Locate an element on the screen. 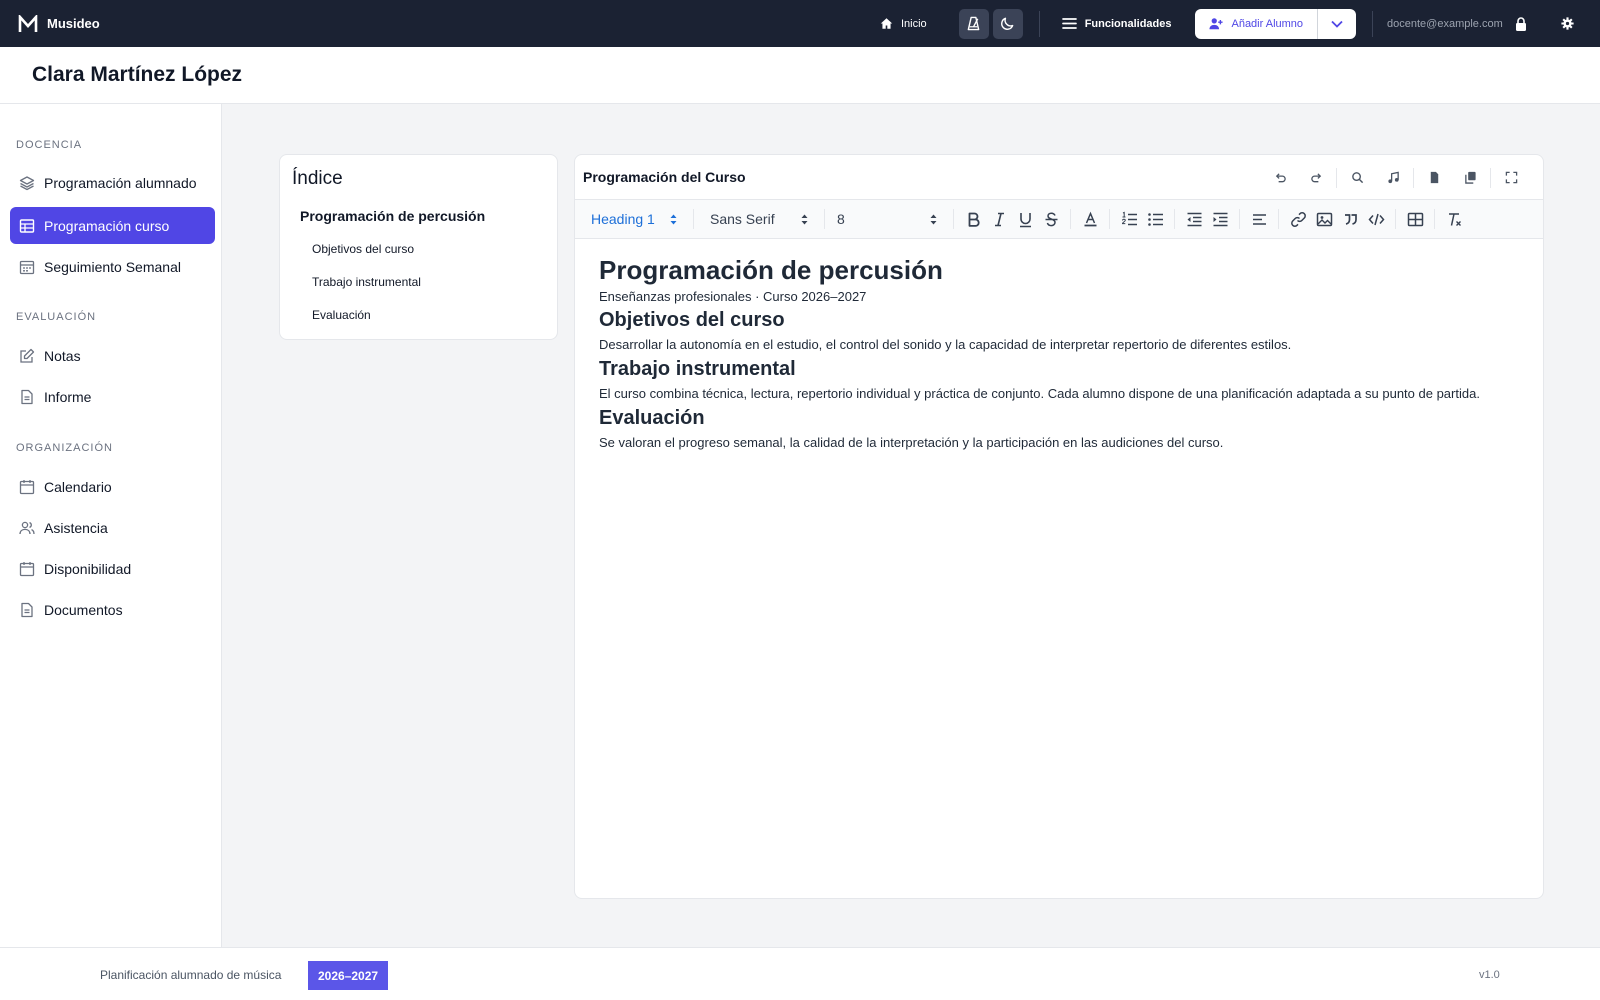 The image size is (1600, 1000). sidebar-item-documentos: Documentos is located at coordinates (112, 609).